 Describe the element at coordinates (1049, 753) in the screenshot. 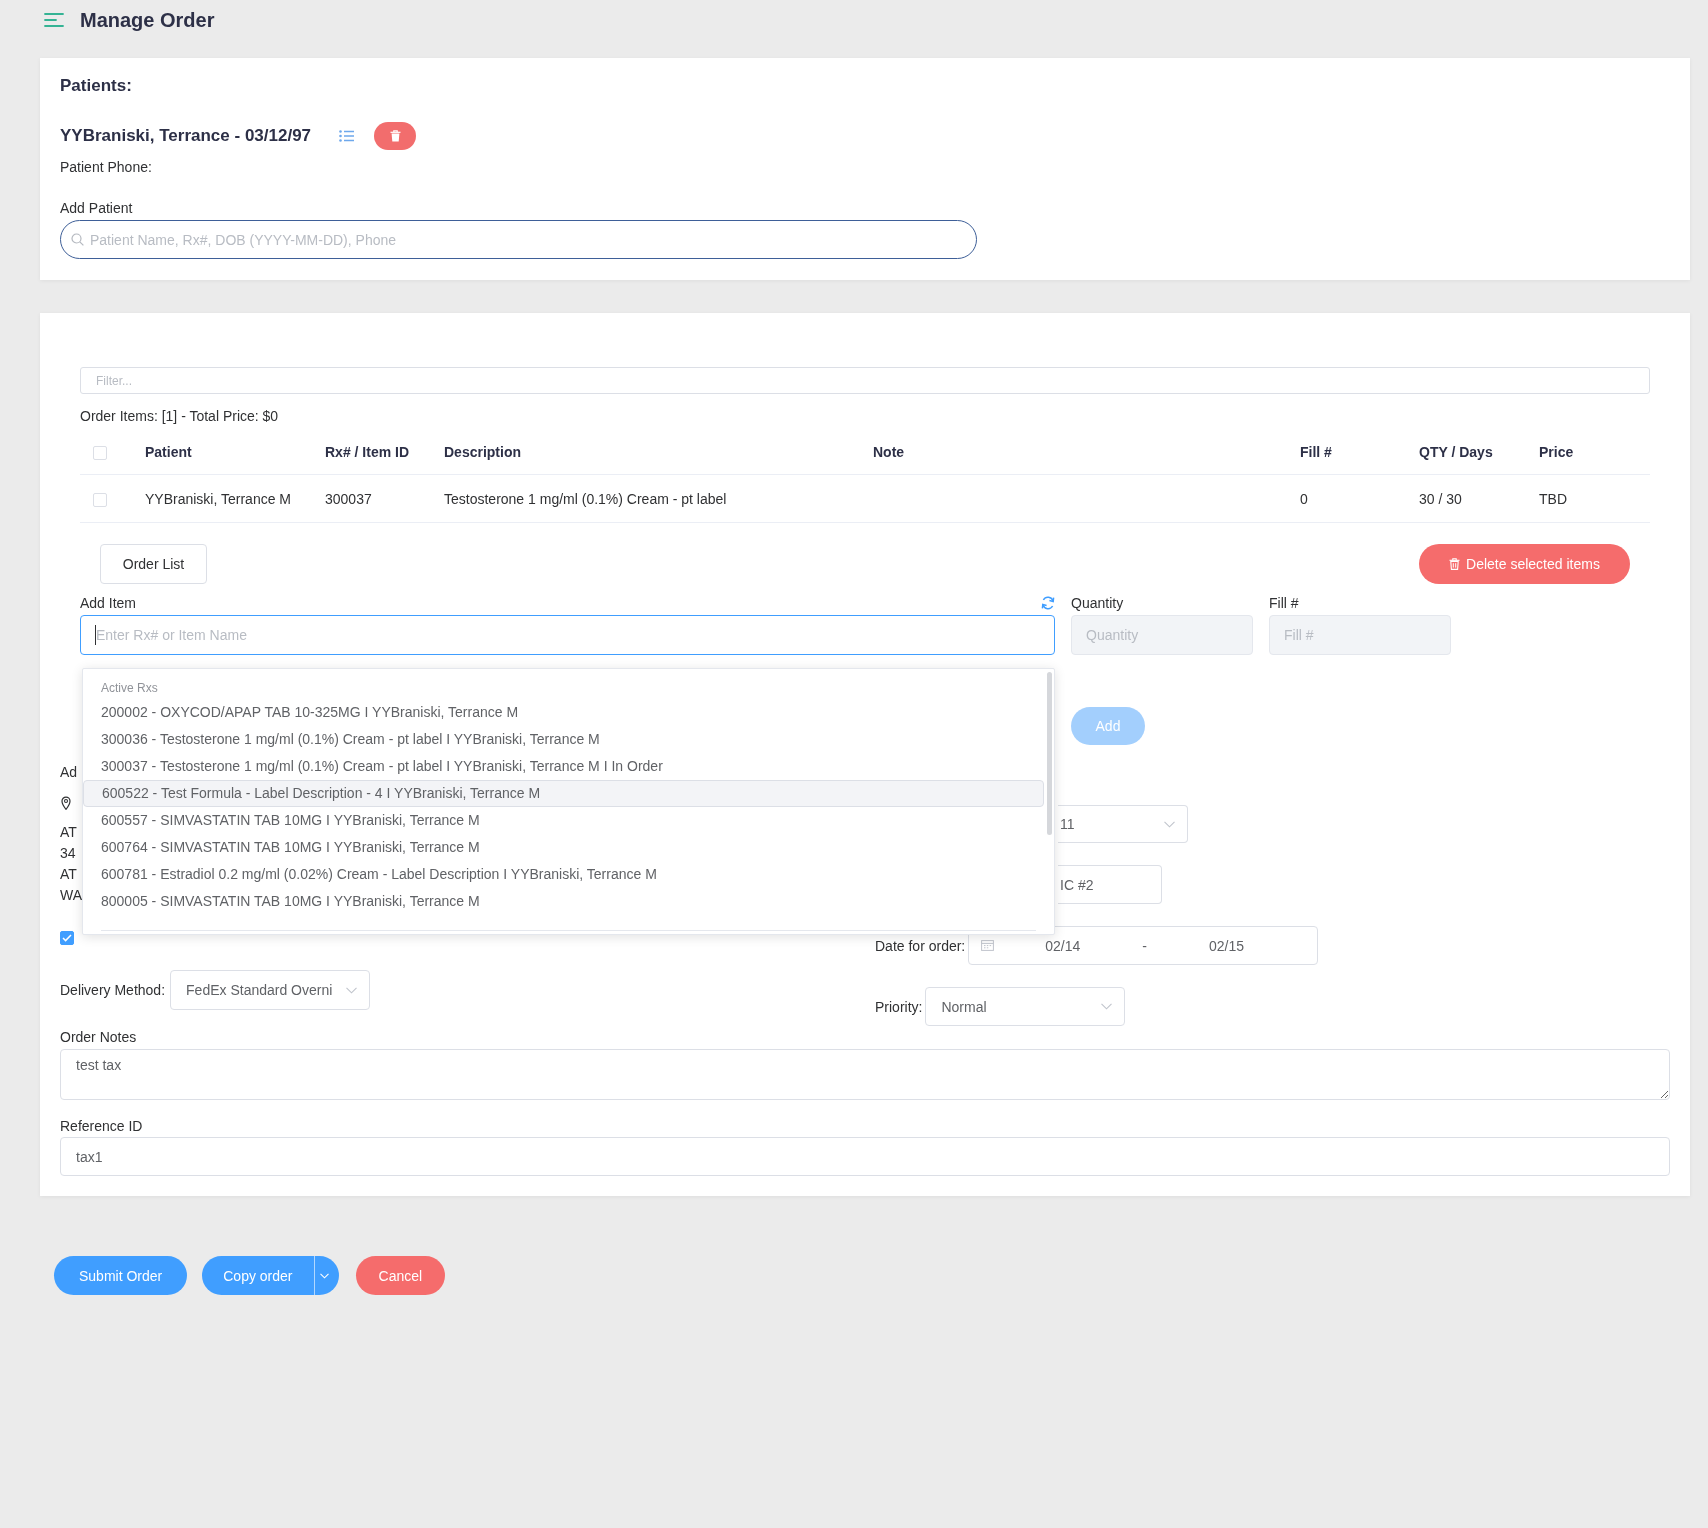

I see `scrollbar-thumb` at that location.